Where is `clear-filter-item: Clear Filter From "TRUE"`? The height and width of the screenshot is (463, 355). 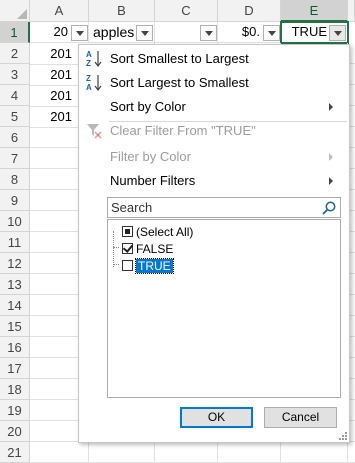
clear-filter-item: Clear Filter From "TRUE" is located at coordinates (214, 131).